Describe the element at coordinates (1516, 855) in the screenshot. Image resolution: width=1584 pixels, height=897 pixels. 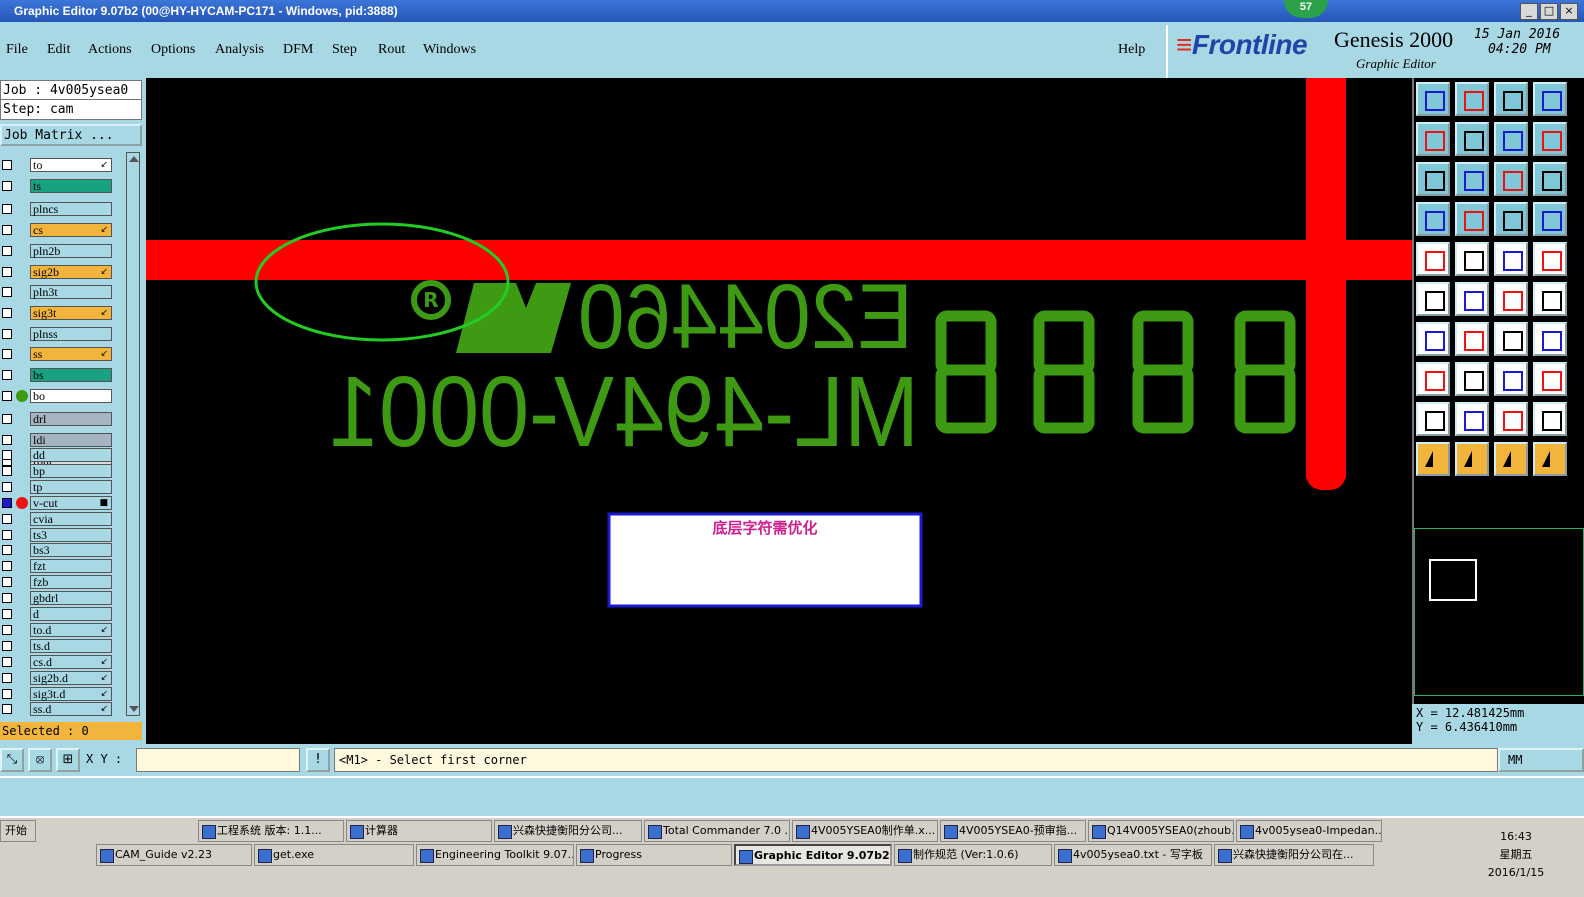
I see `system-clock: 16:43 星期五 2016/1/15` at that location.